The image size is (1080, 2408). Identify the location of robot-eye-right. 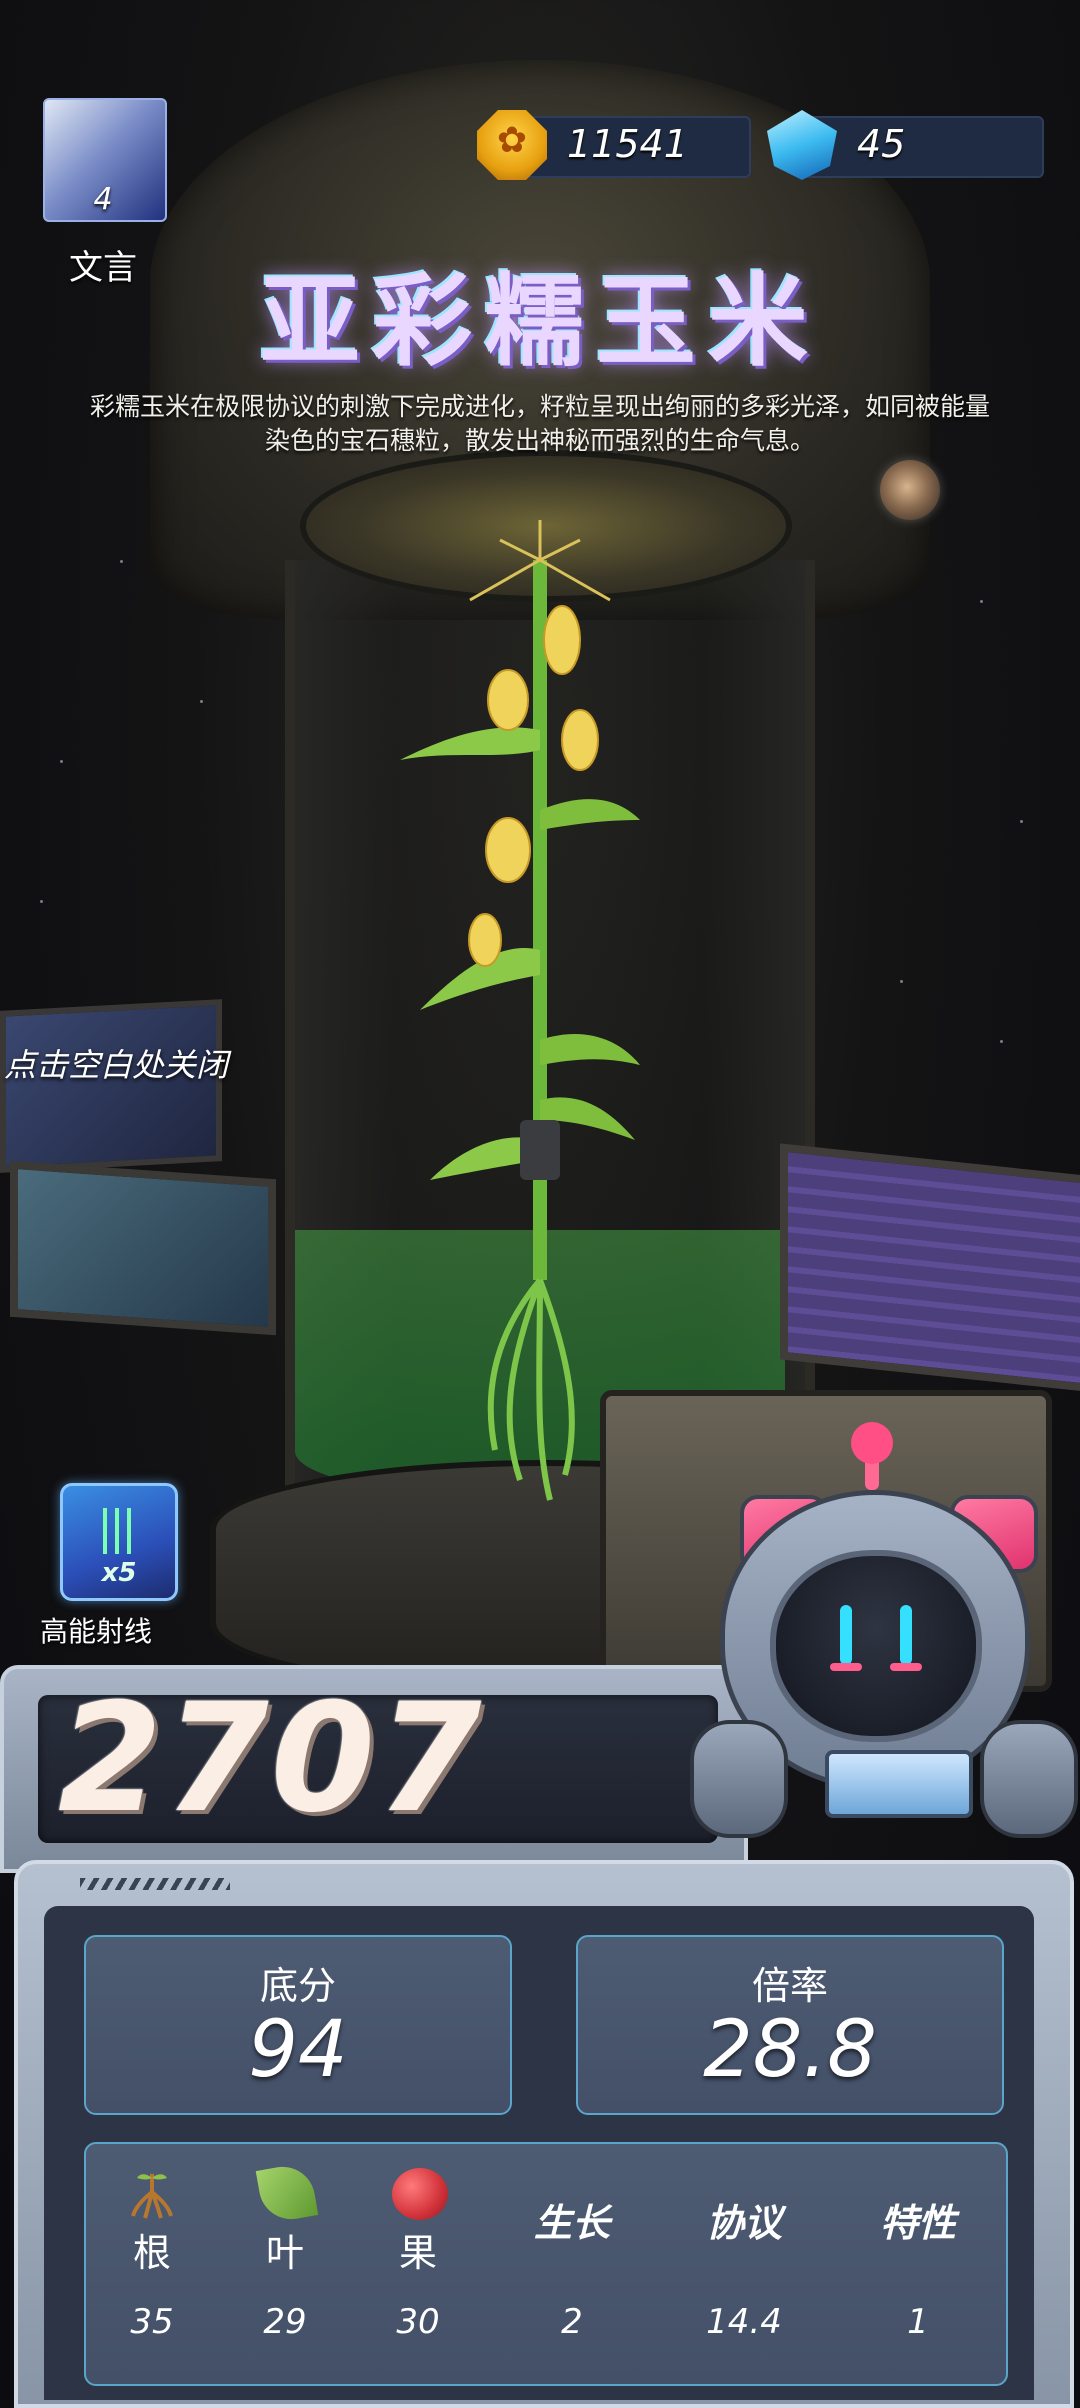
(906, 1638).